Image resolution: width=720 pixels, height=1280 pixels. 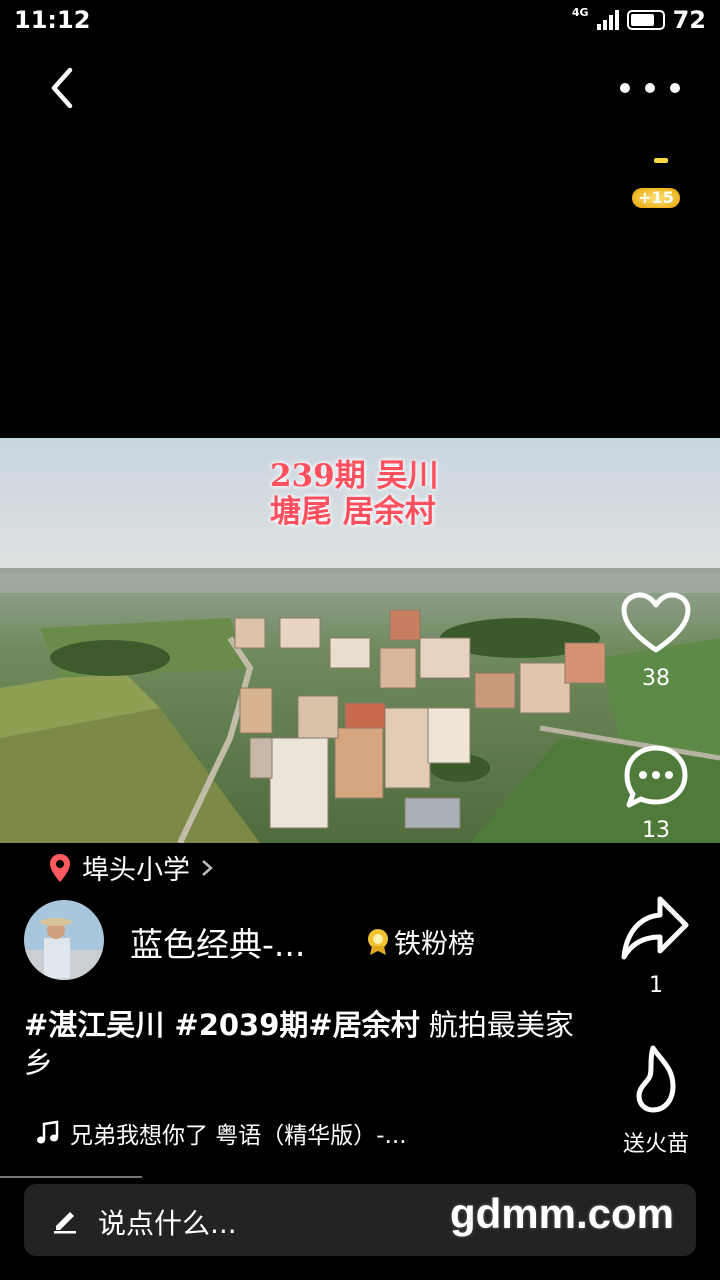 I want to click on watermark: gdmm.com, so click(x=561, y=1213).